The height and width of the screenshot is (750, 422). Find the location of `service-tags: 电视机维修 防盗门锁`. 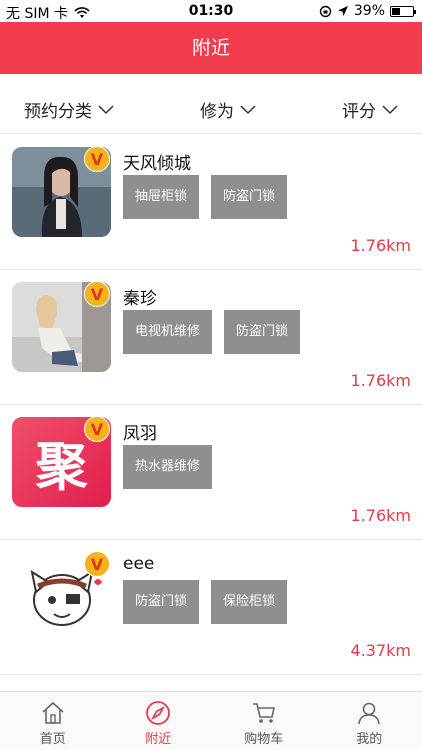

service-tags: 电视机维修 防盗门锁 is located at coordinates (212, 332).